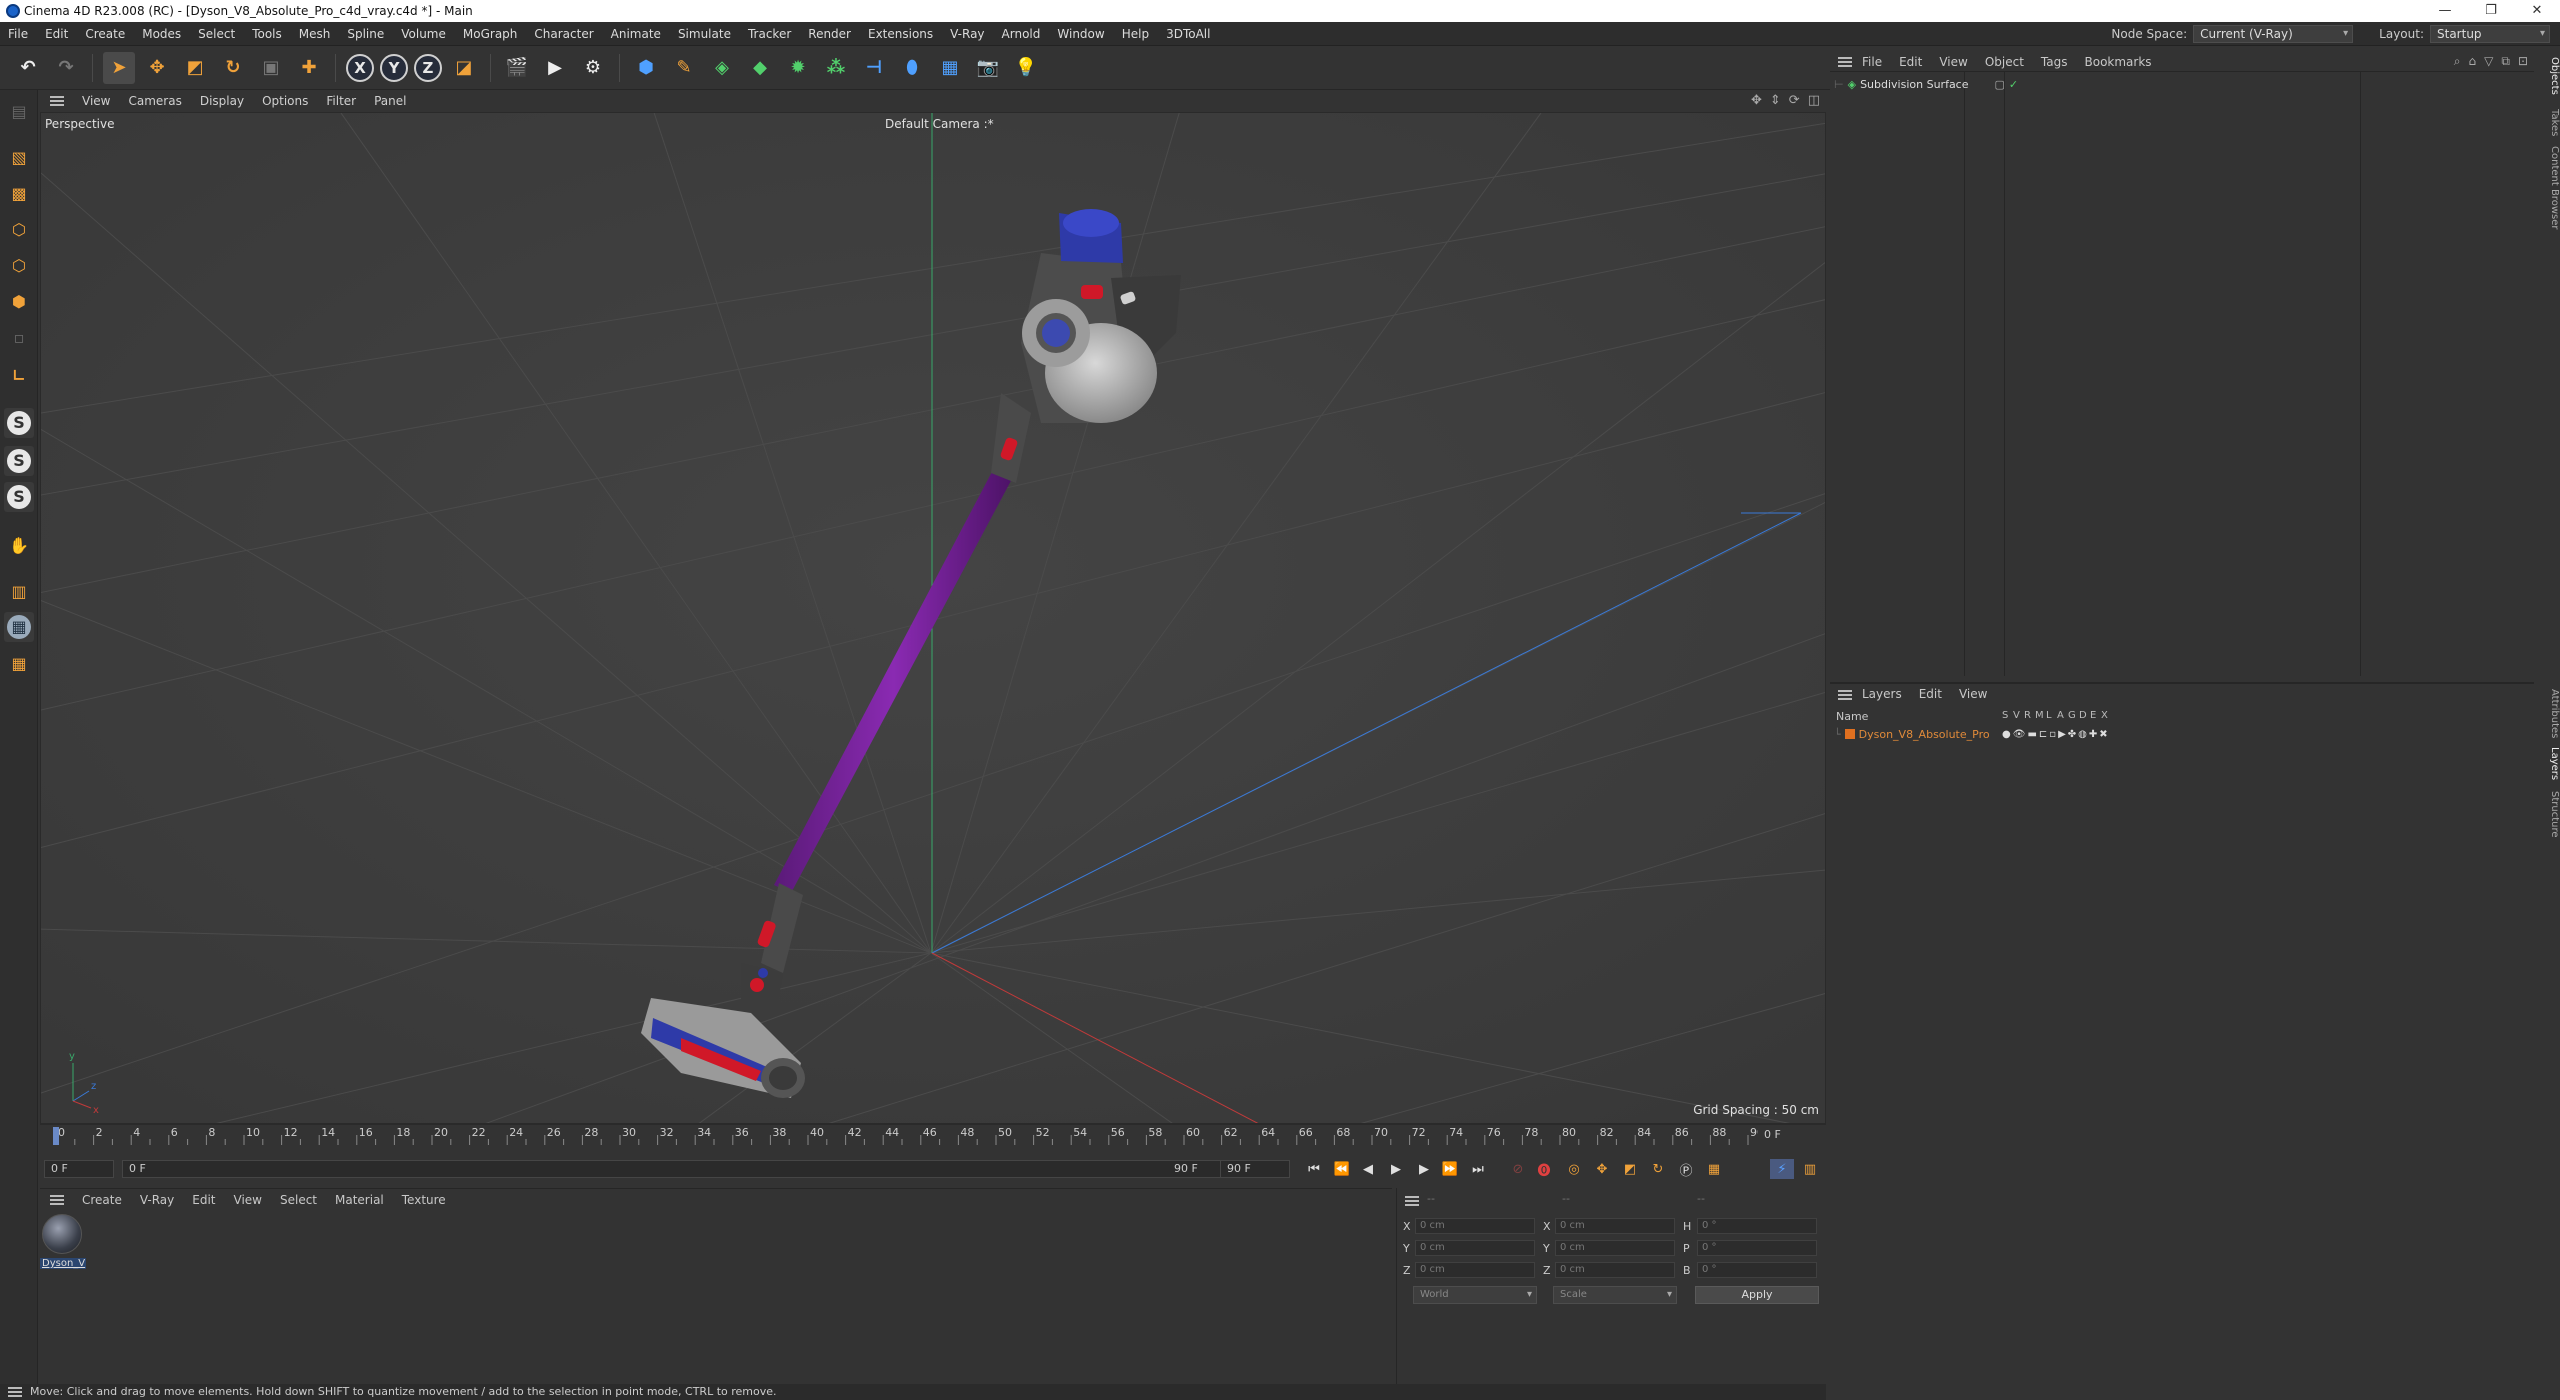  What do you see at coordinates (829, 34) in the screenshot?
I see `menu-render: Render` at bounding box center [829, 34].